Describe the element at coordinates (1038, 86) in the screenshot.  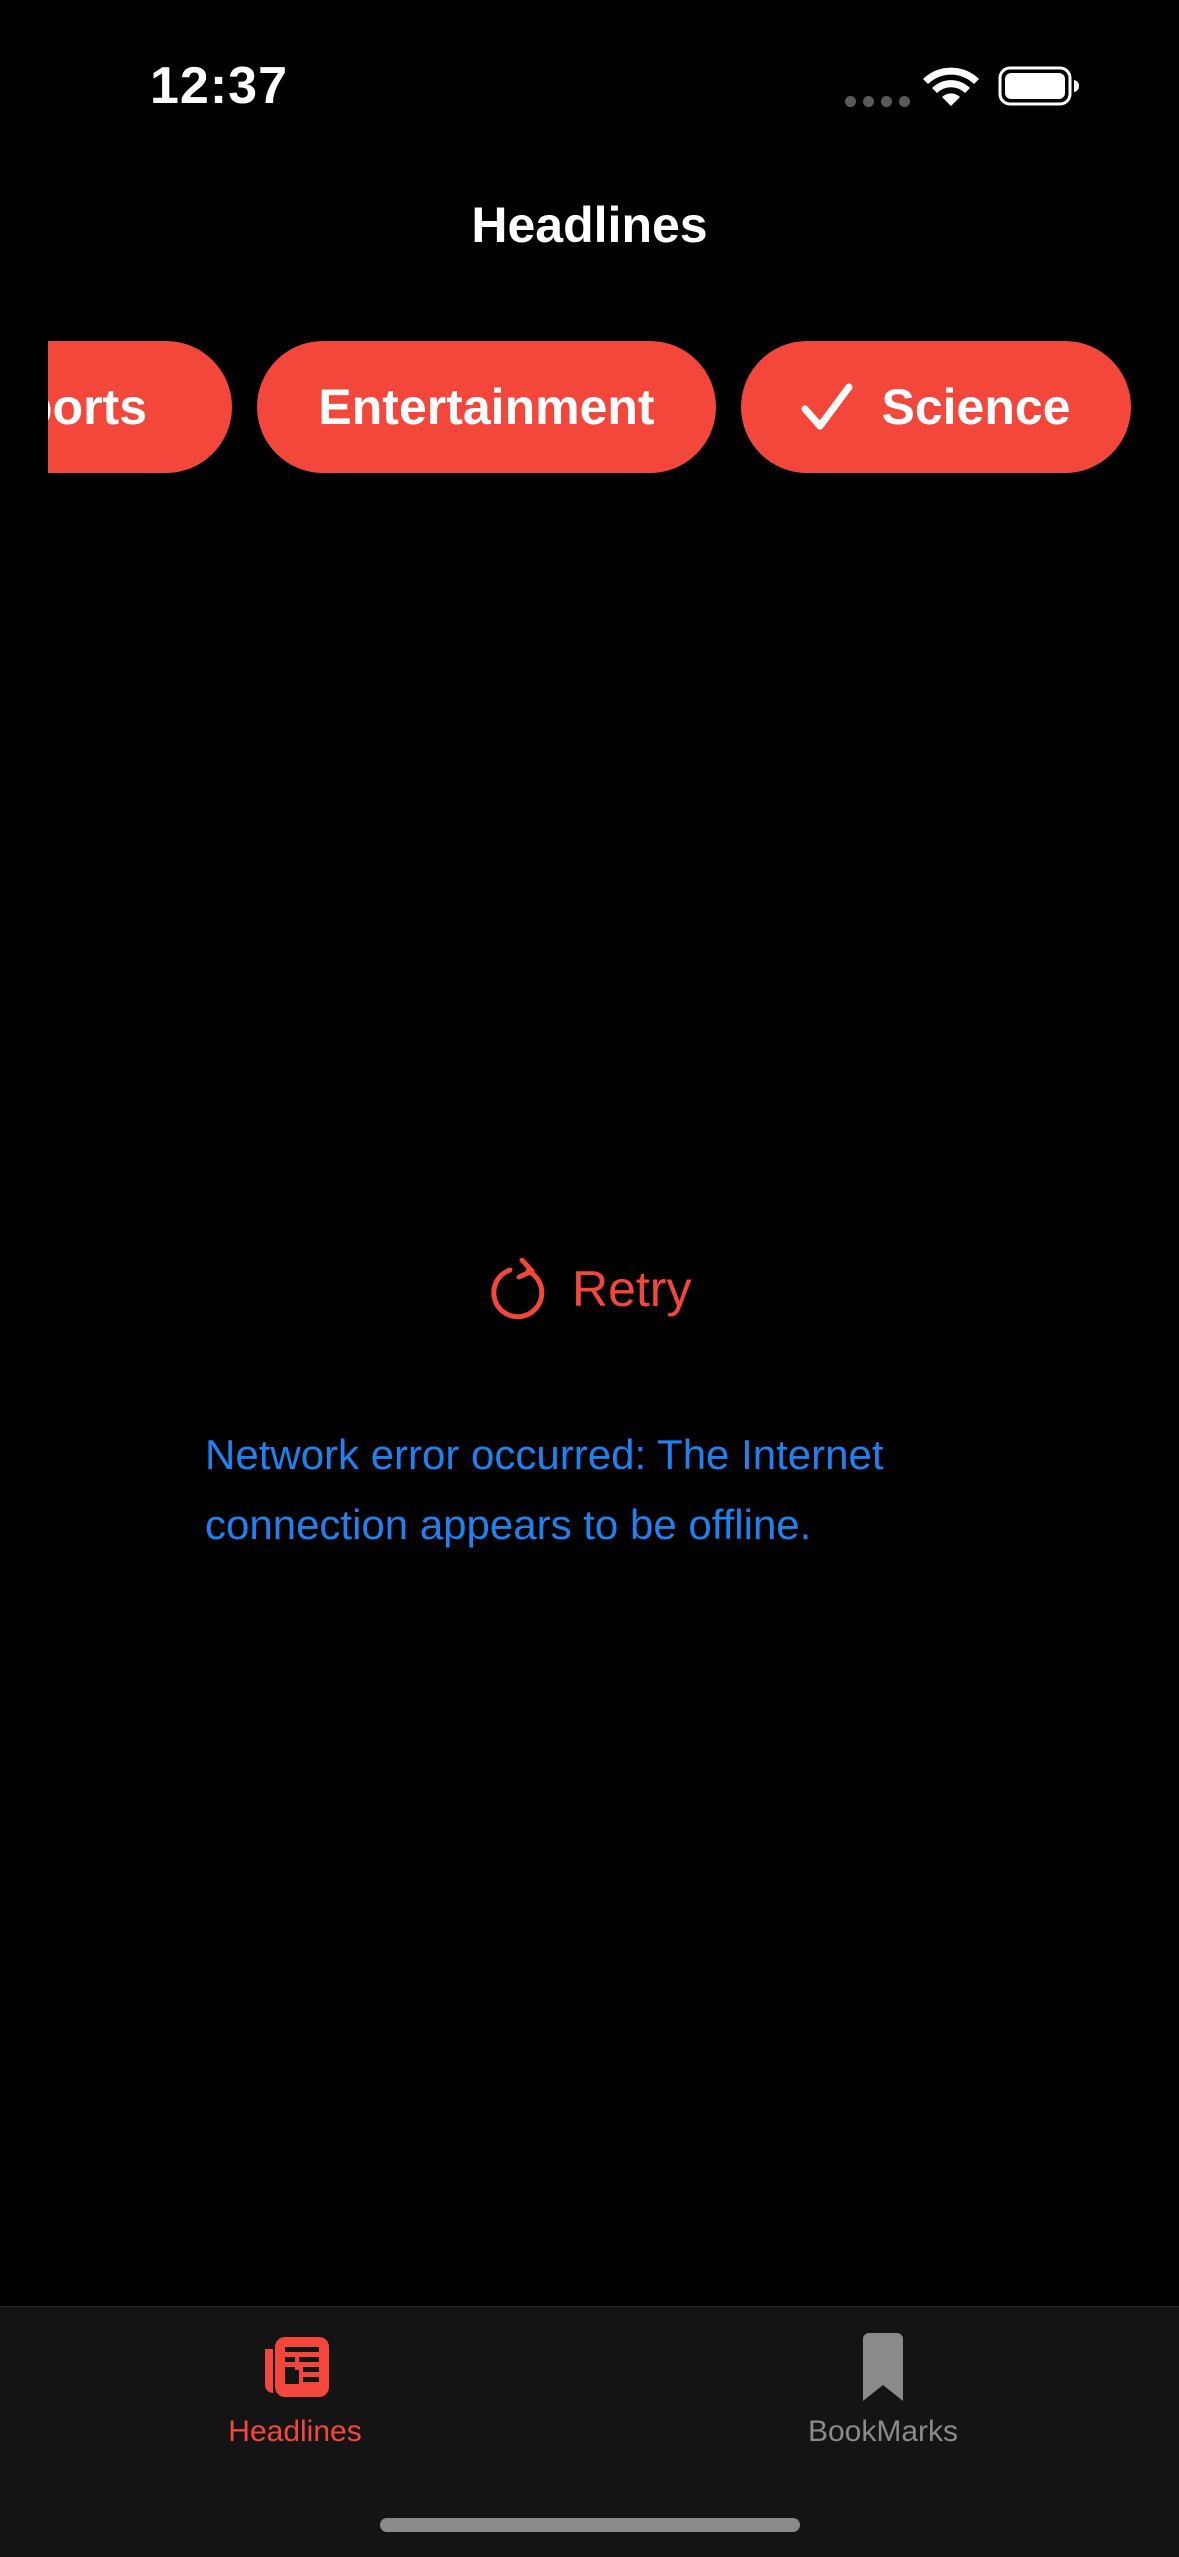
I see `battery-icon` at that location.